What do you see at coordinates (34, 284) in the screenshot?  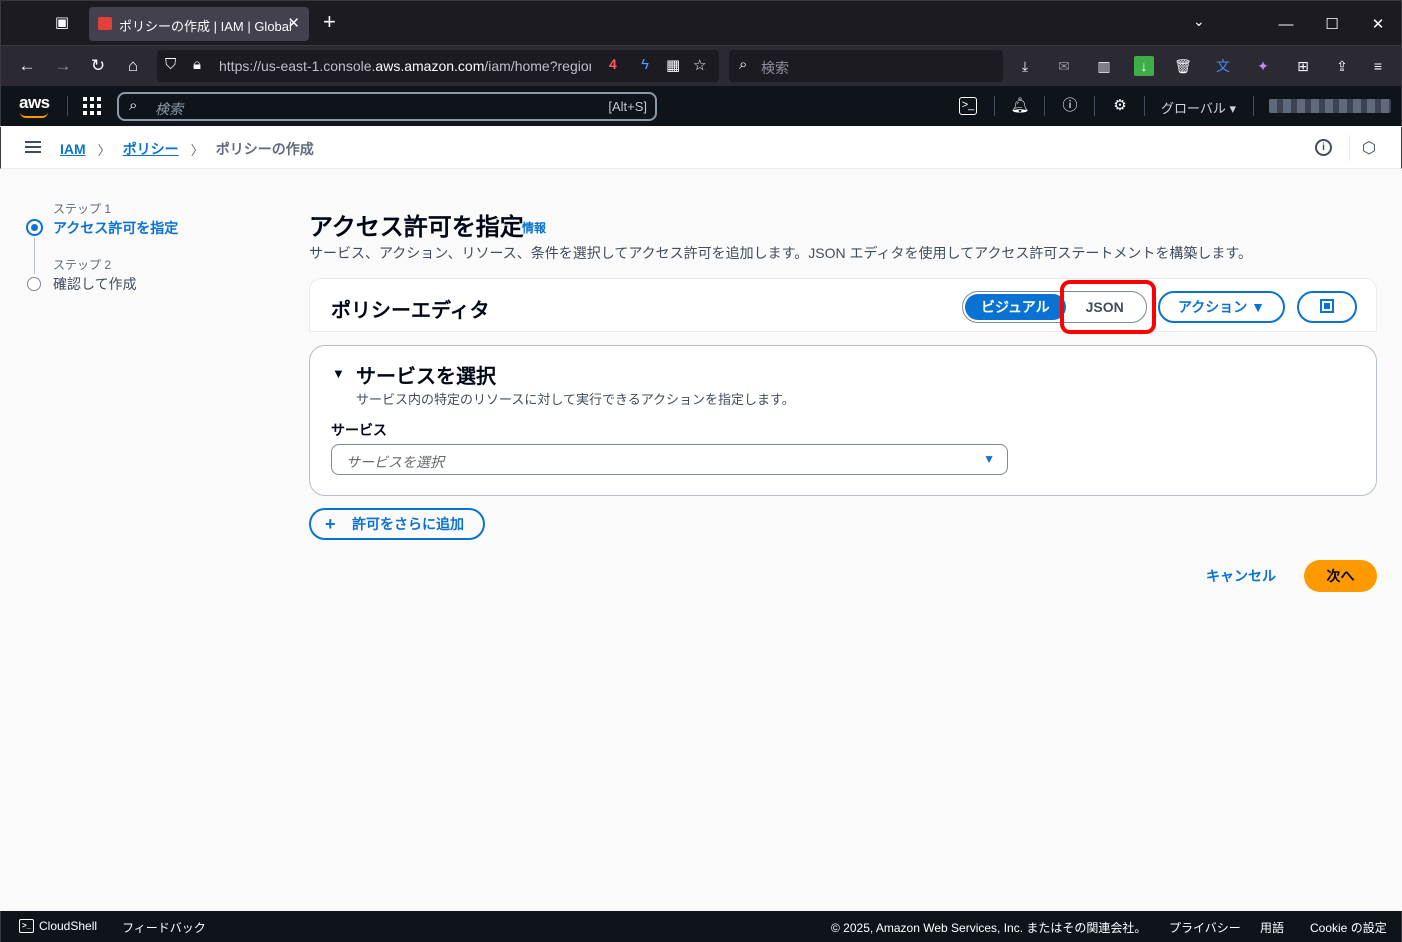 I see `step-2-radio` at bounding box center [34, 284].